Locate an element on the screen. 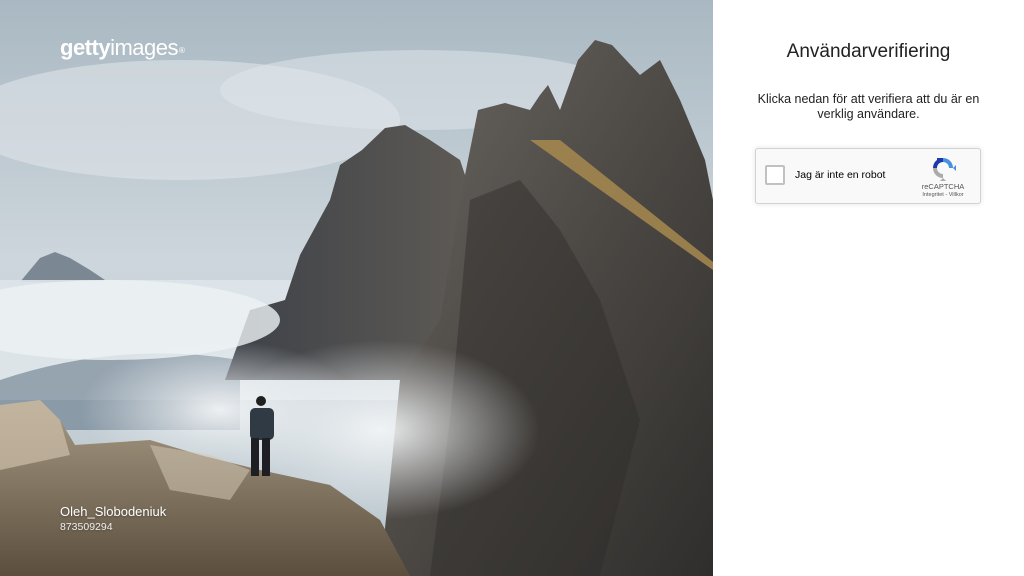 Image resolution: width=1024 pixels, height=576 pixels. recaptcha-checkbox is located at coordinates (775, 175).